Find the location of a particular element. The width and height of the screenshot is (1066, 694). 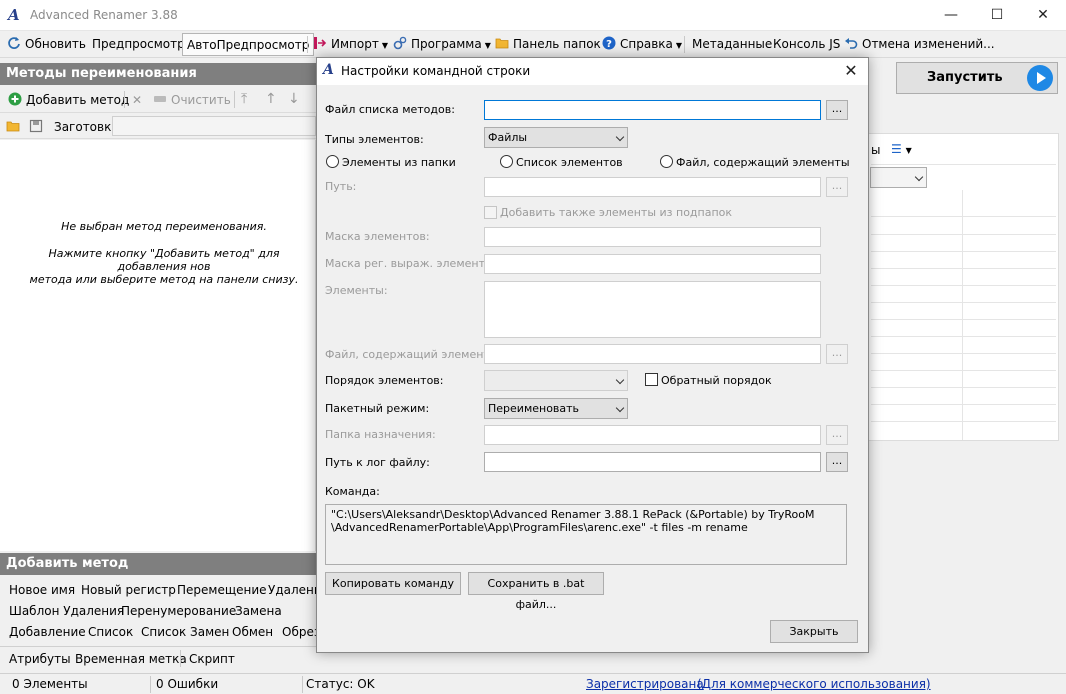

list-view-icon: ☰ ▼ is located at coordinates (901, 149).